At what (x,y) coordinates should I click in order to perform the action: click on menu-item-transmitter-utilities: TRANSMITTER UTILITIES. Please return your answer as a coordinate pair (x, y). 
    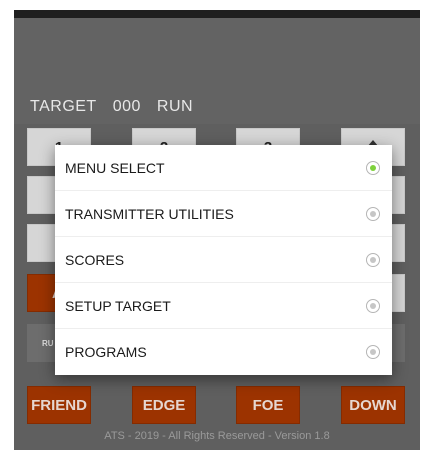
    Looking at the image, I should click on (223, 214).